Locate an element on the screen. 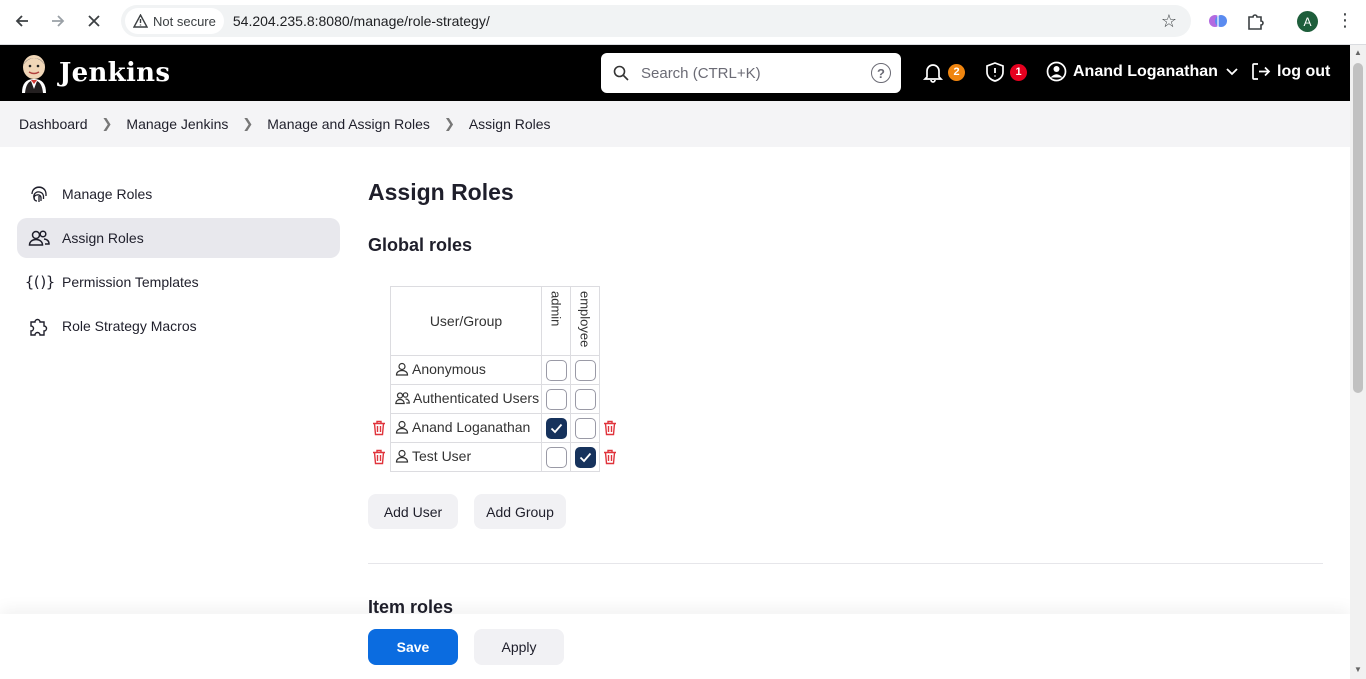 This screenshot has width=1366, height=679. role-header-employee: employee is located at coordinates (585, 321).